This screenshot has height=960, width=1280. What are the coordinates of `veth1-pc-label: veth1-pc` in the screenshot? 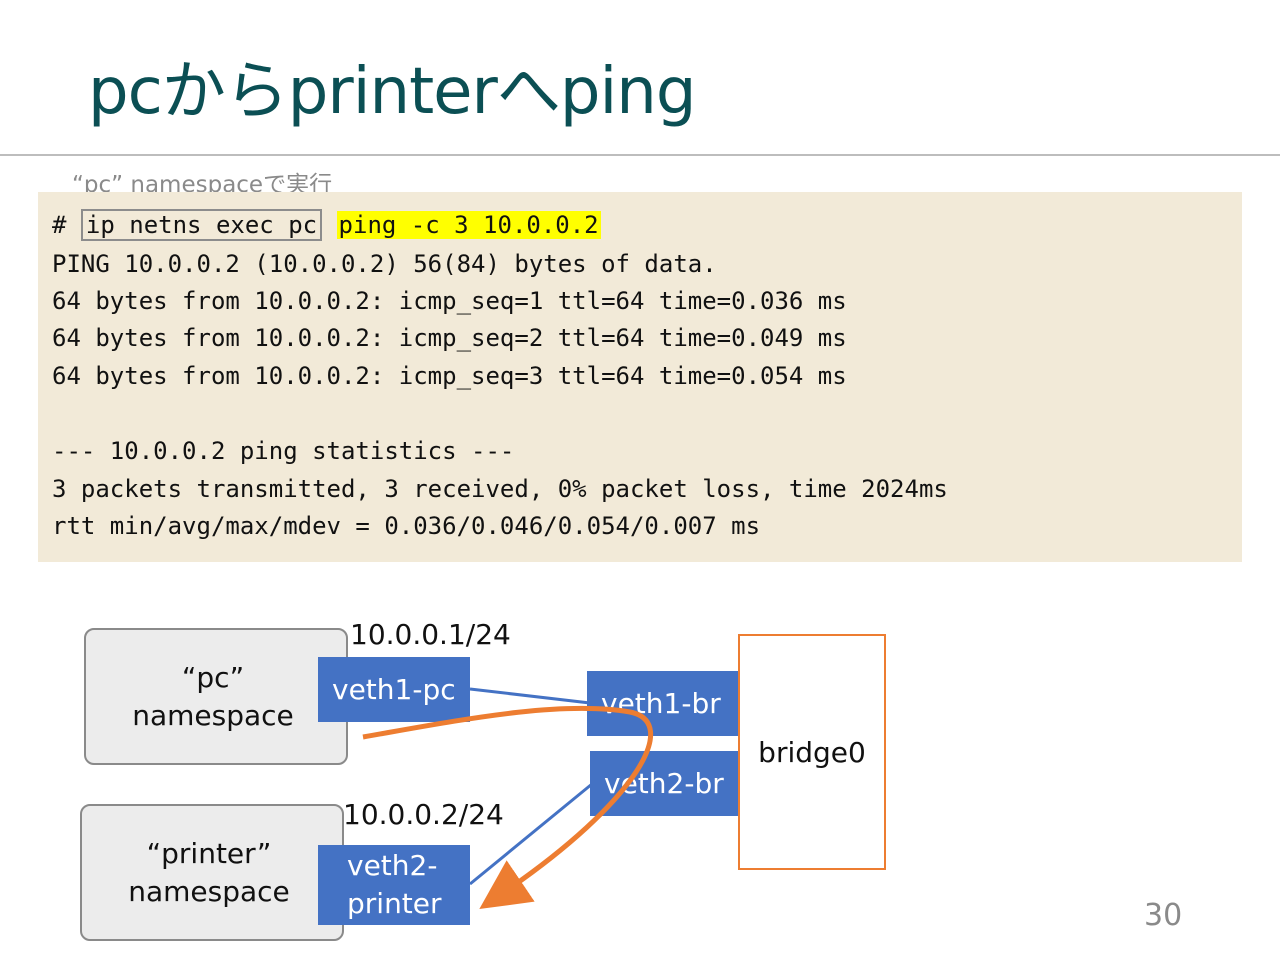 It's located at (394, 689).